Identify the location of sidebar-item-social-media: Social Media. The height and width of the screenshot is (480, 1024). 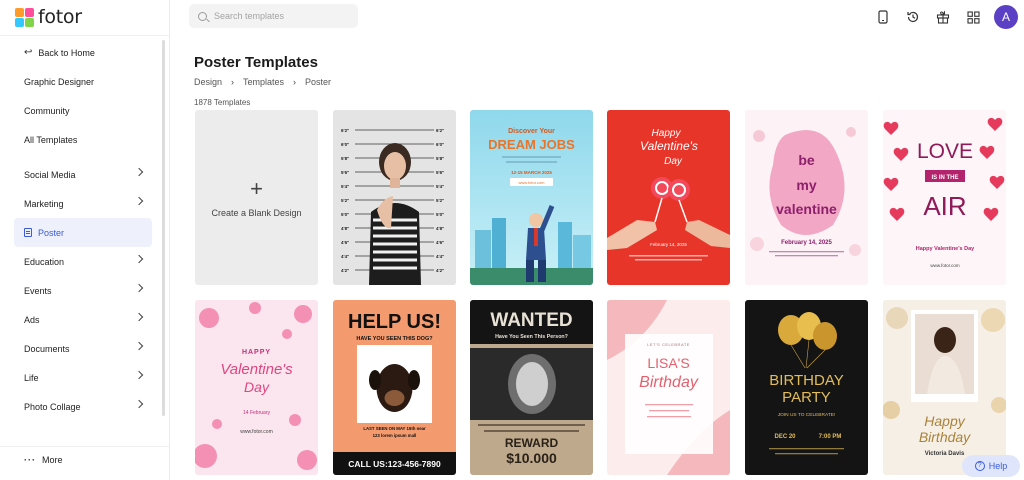
(83, 174).